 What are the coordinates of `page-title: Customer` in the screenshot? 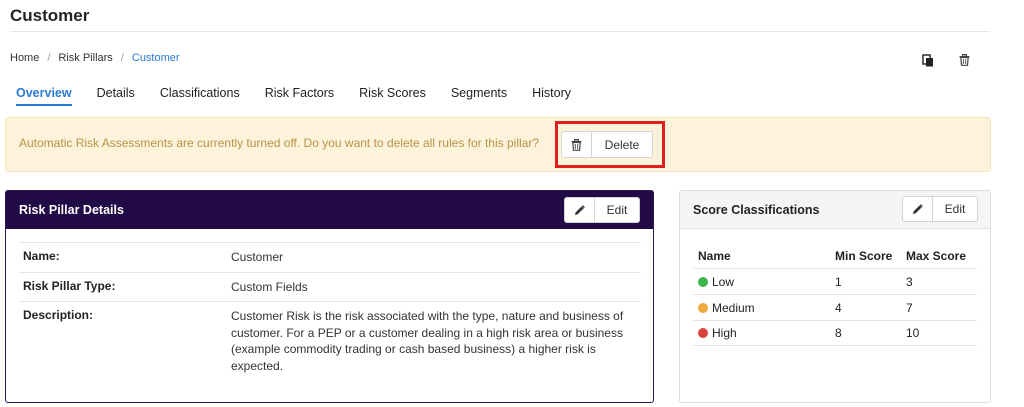 It's located at (50, 15).